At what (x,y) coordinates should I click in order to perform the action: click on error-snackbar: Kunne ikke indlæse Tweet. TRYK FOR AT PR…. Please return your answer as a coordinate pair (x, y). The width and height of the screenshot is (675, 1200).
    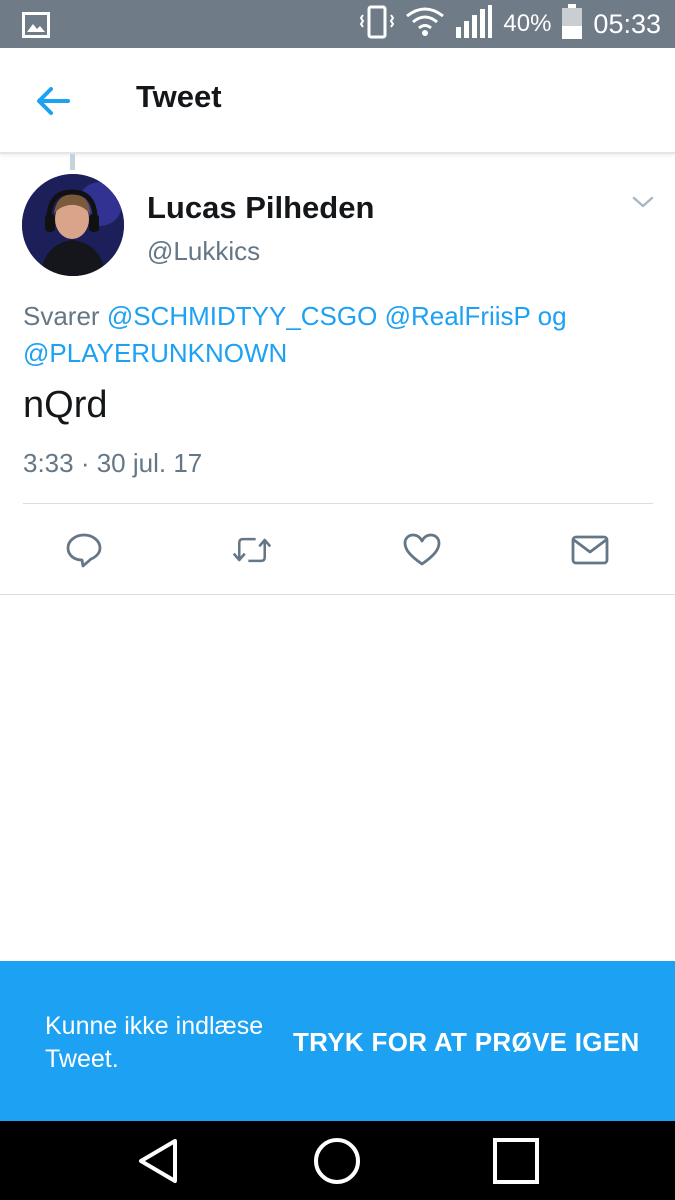
    Looking at the image, I should click on (337, 1041).